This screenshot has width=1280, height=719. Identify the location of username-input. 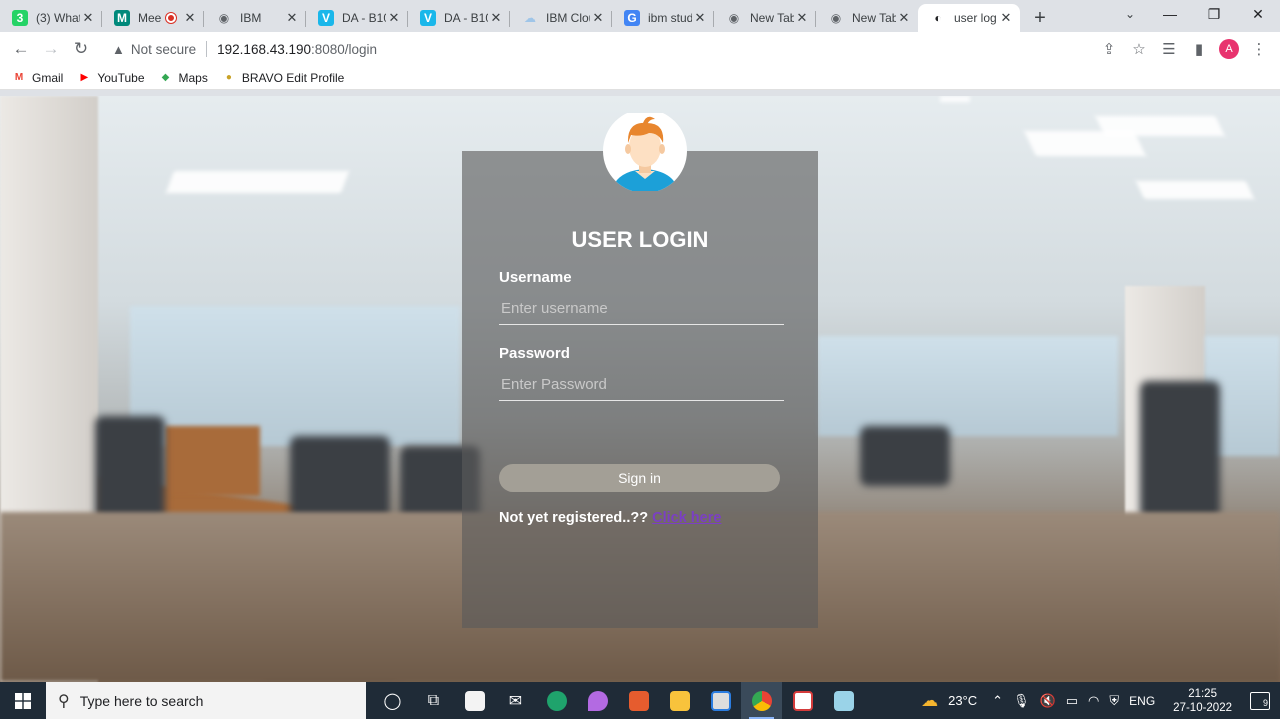
(641, 309).